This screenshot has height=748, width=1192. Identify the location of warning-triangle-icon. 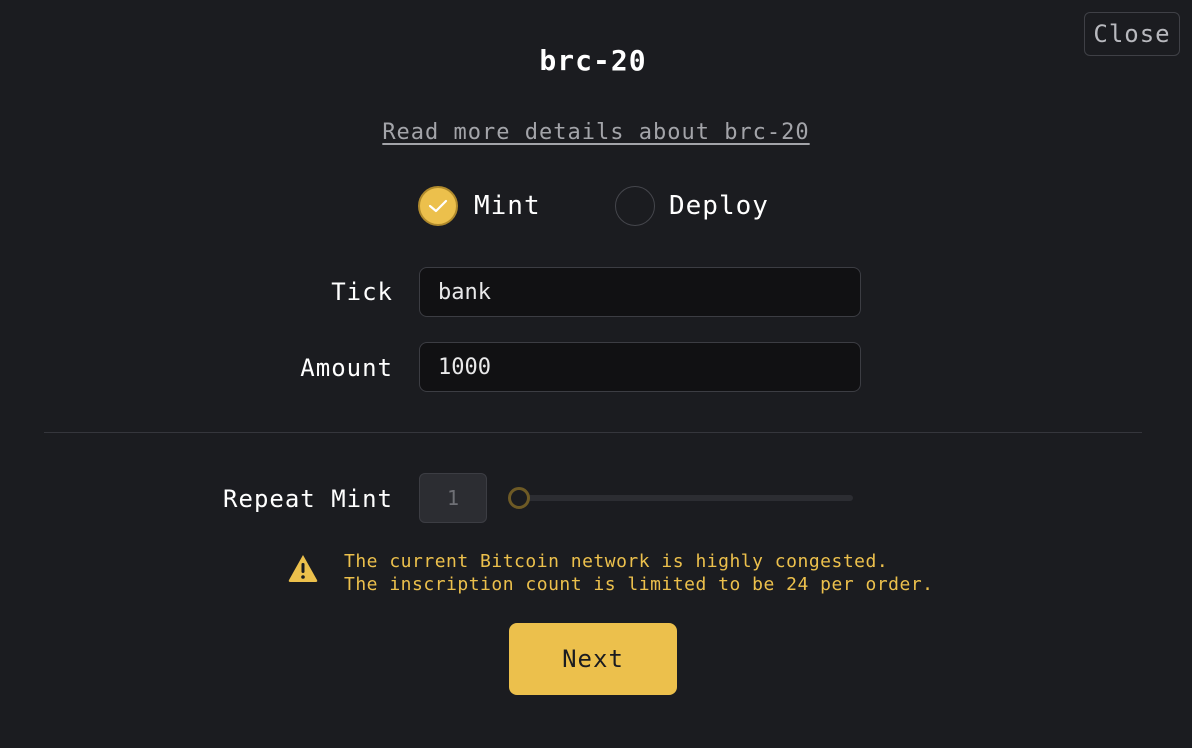
(303, 568).